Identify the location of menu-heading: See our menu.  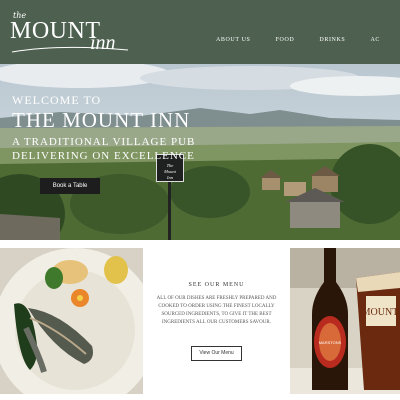
(216, 285).